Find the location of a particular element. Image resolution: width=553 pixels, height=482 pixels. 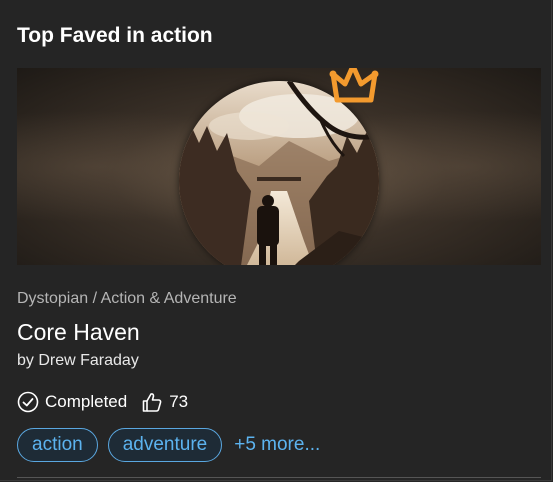

thumbs-up-icon is located at coordinates (152, 402).